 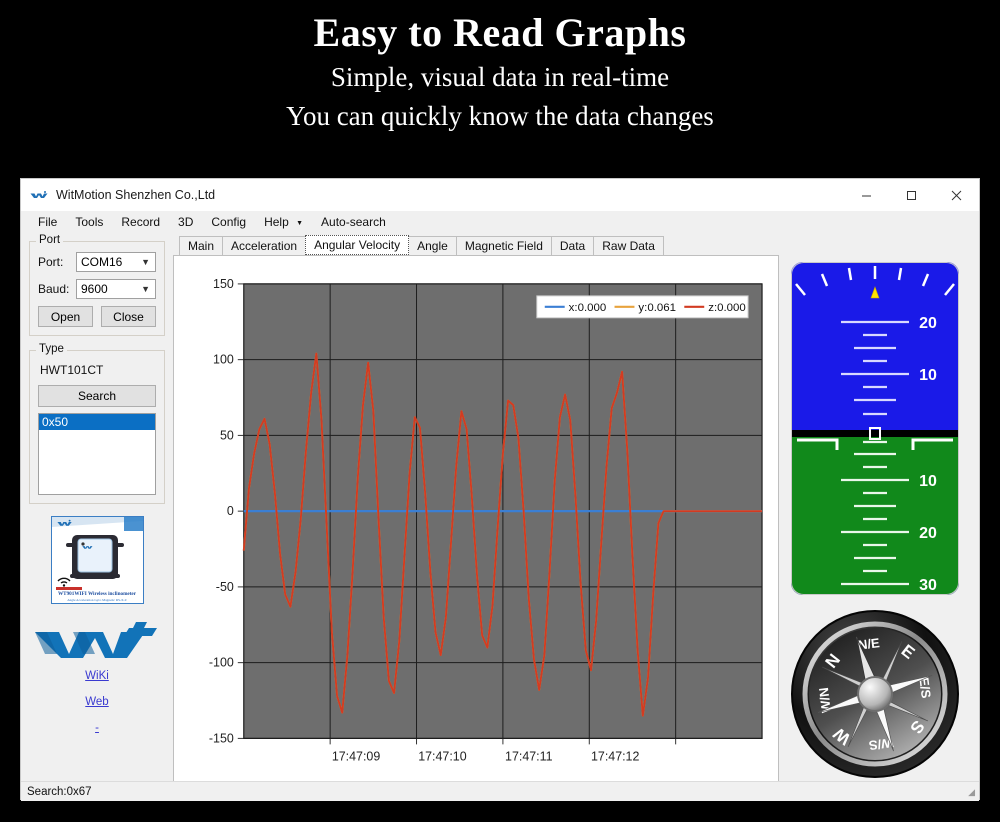 I want to click on menu-help-label: Help, so click(x=276, y=222).